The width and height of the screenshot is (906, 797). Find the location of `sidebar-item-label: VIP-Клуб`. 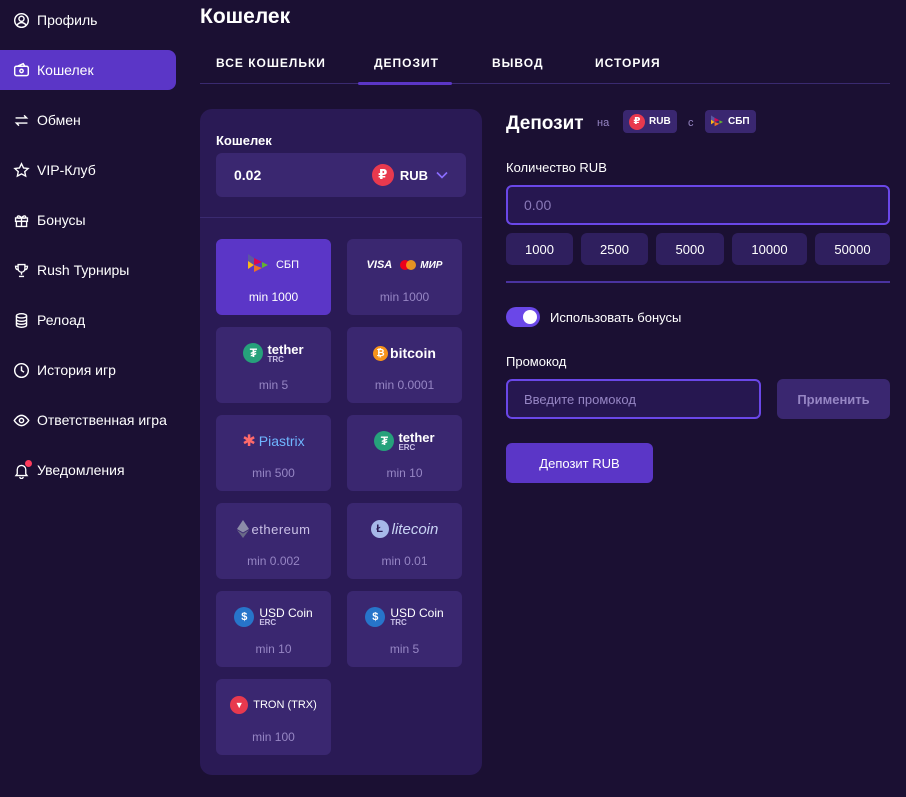

sidebar-item-label: VIP-Клуб is located at coordinates (66, 170).